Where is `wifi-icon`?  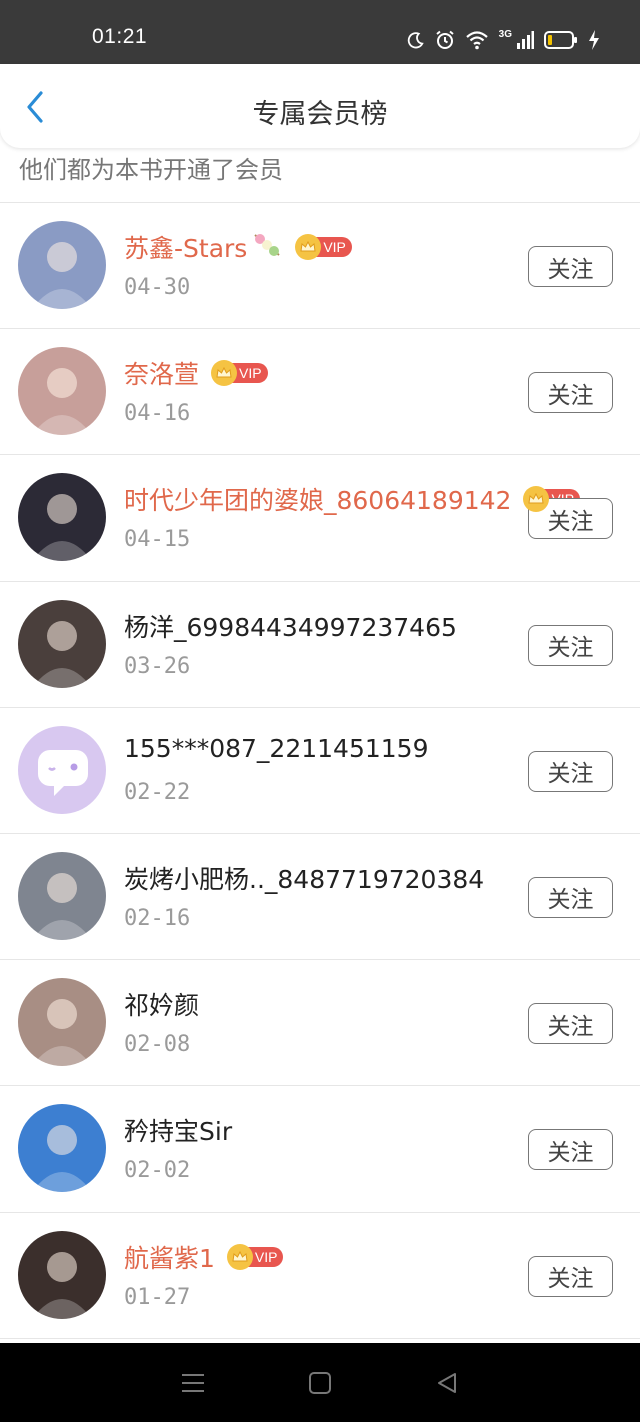 wifi-icon is located at coordinates (477, 40).